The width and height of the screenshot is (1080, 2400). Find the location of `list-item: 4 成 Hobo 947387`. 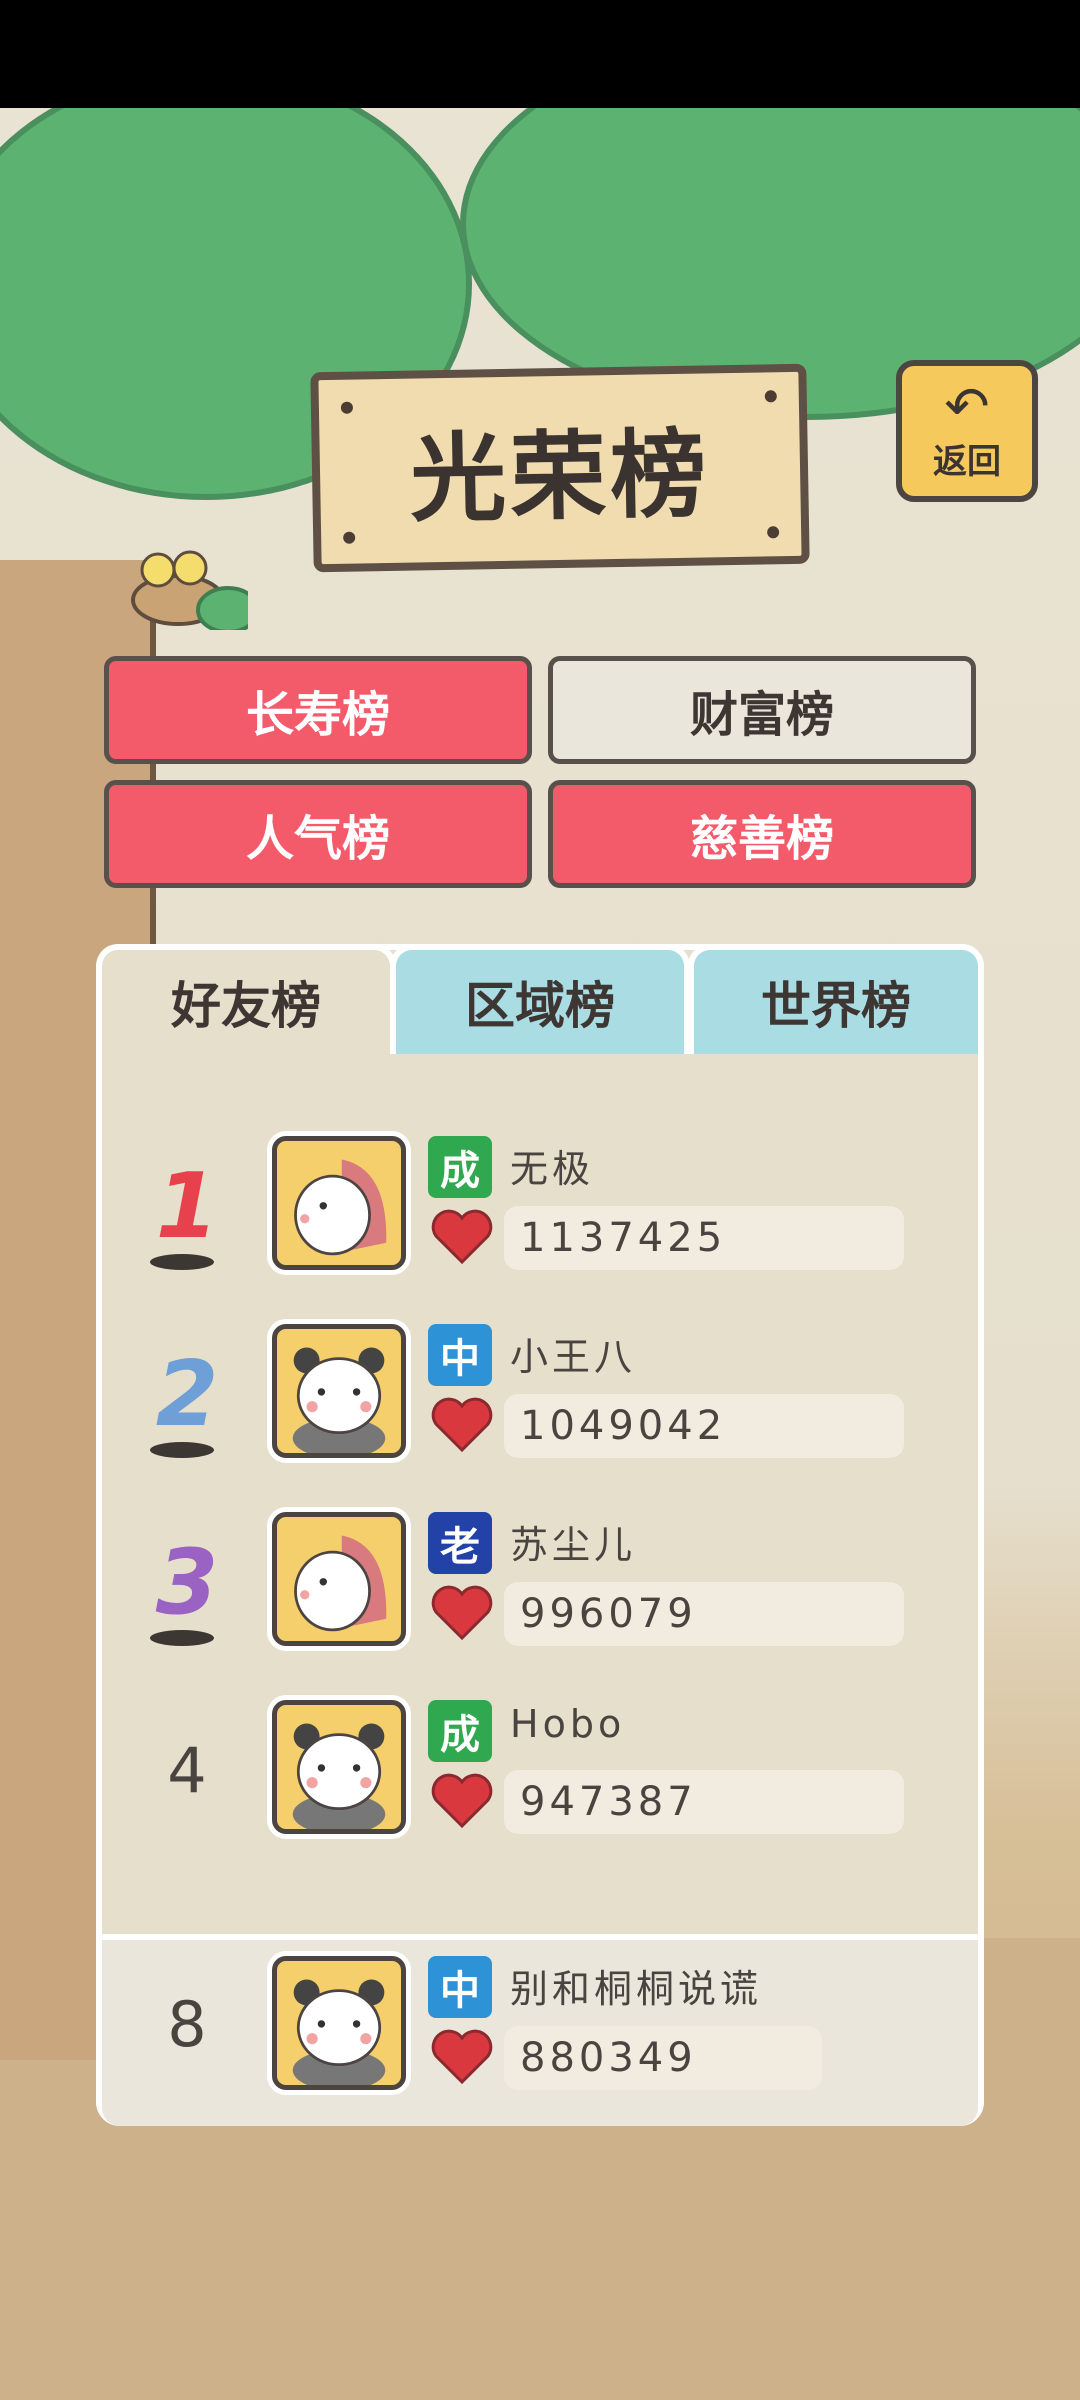

list-item: 4 成 Hobo 947387 is located at coordinates (540, 1784).